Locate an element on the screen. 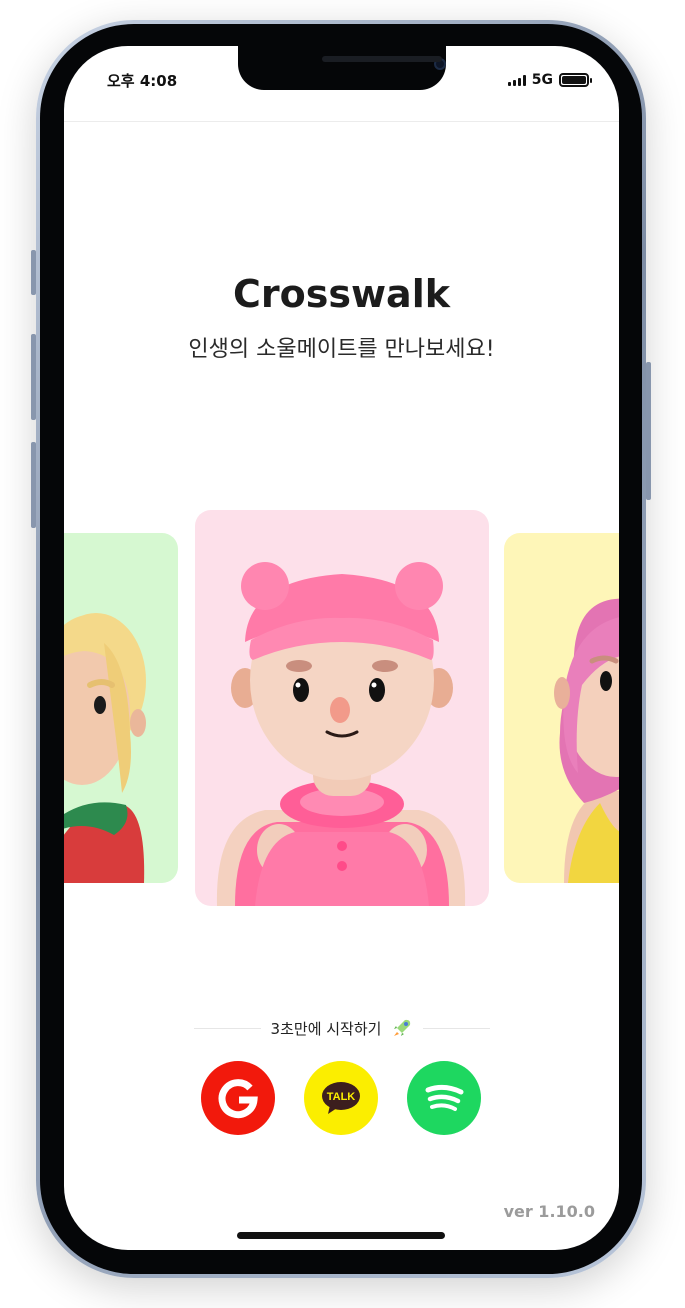 This screenshot has height=1308, width=685. spotify-icon is located at coordinates (444, 1097).